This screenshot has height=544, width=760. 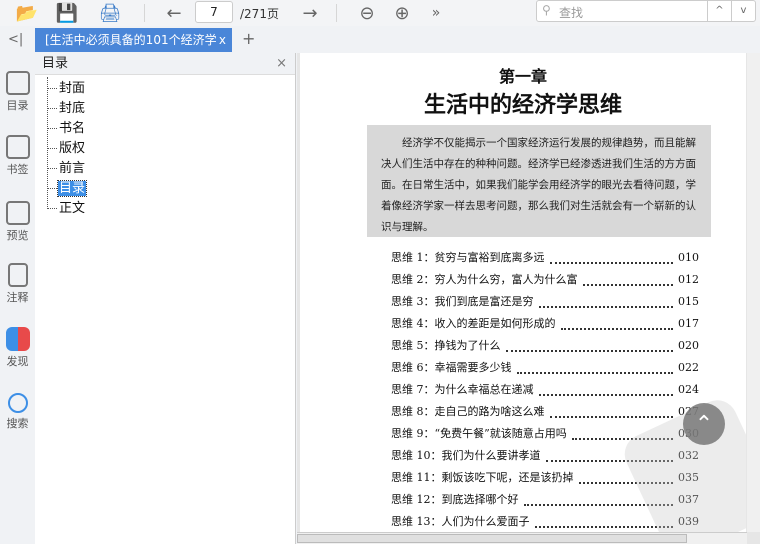 I want to click on rail-item-preview: 预览, so click(x=17, y=222).